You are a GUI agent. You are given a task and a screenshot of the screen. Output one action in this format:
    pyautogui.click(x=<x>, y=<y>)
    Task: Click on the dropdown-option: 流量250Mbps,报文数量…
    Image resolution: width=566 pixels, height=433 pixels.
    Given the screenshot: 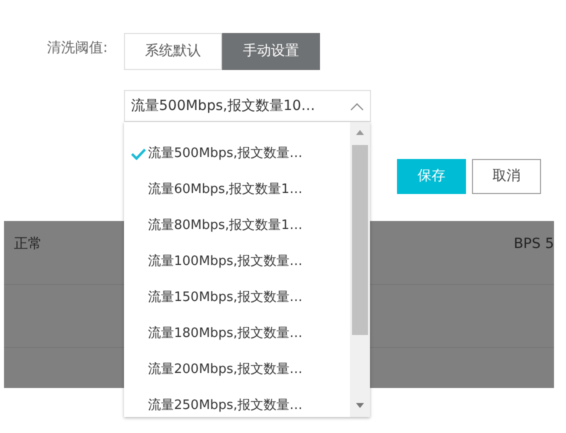 What is the action you would take?
    pyautogui.click(x=237, y=406)
    